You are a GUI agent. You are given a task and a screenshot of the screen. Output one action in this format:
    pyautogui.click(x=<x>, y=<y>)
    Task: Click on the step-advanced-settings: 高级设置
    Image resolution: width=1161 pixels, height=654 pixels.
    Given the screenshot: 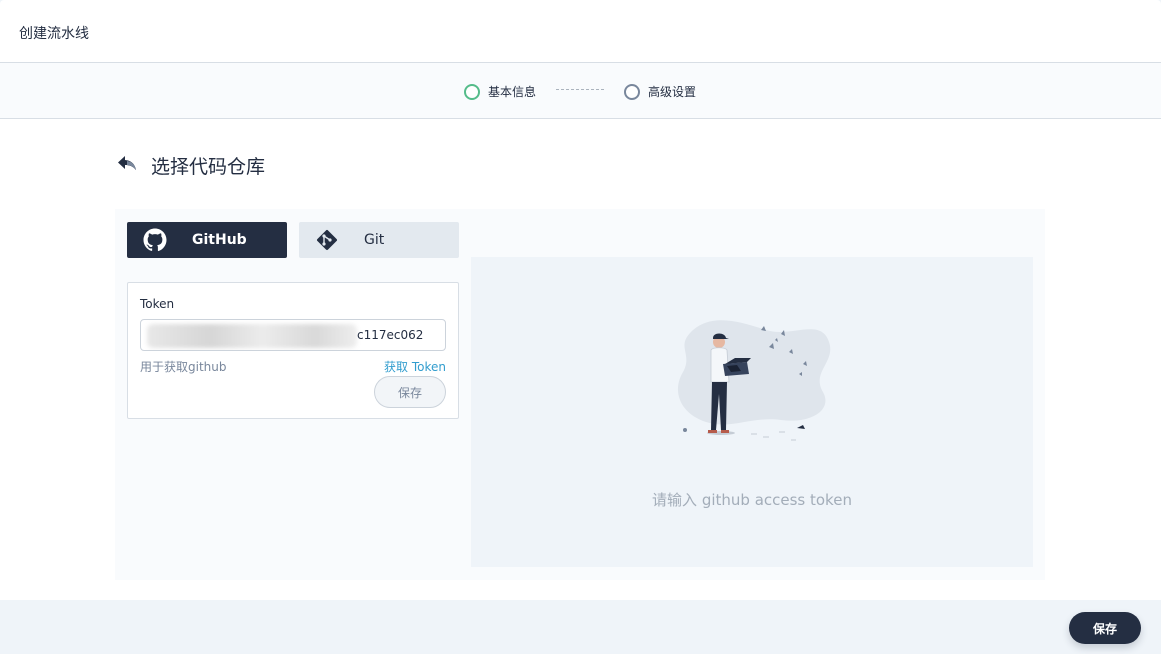 What is the action you would take?
    pyautogui.click(x=660, y=91)
    